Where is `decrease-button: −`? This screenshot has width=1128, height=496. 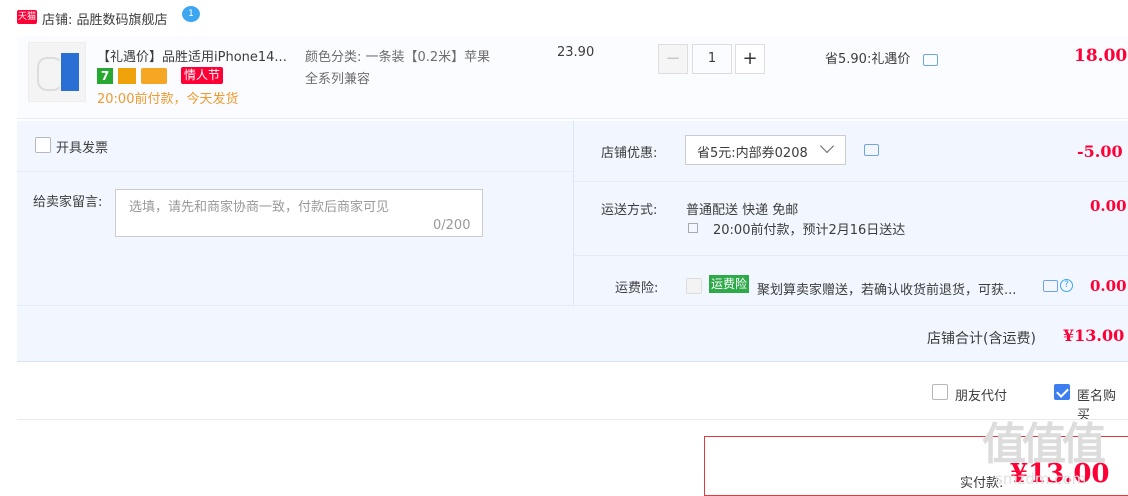
decrease-button: − is located at coordinates (673, 59).